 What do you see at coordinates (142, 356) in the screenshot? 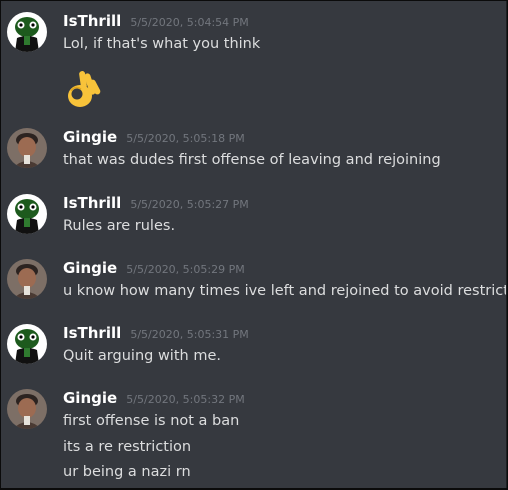
I see `message-text: Quit arguing with me.` at bounding box center [142, 356].